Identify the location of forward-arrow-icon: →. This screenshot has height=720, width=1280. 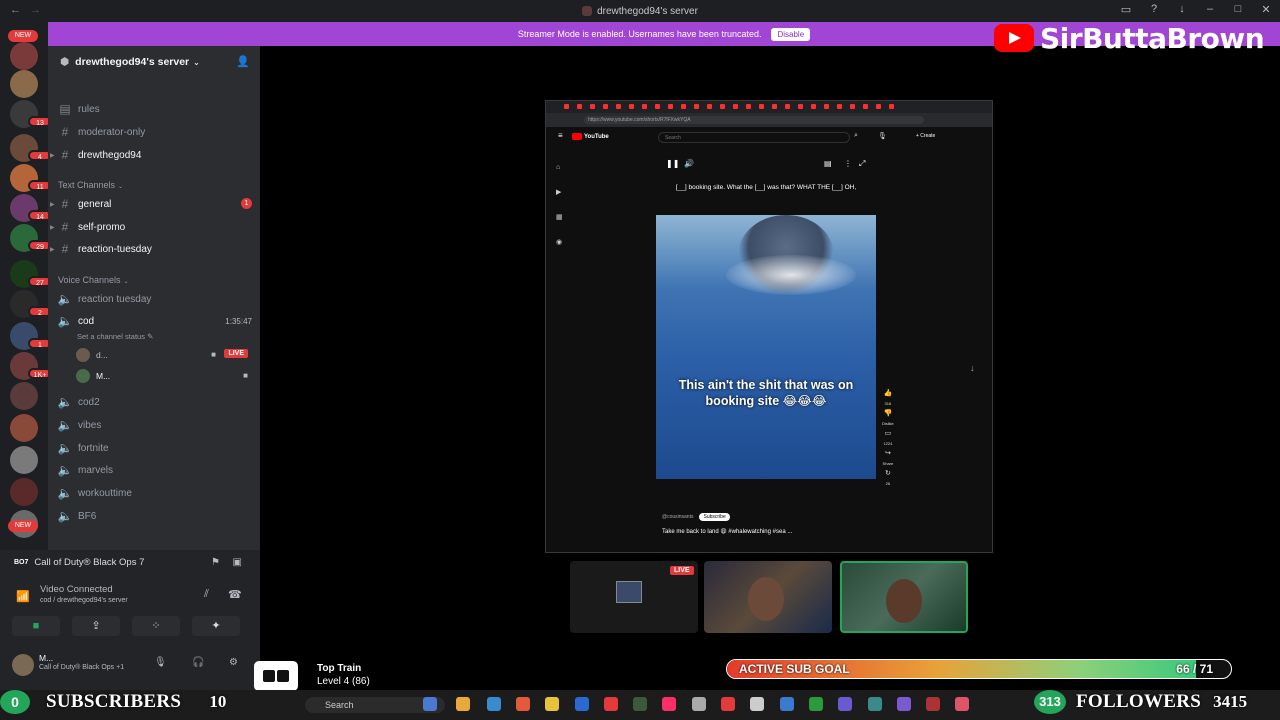
(35, 10).